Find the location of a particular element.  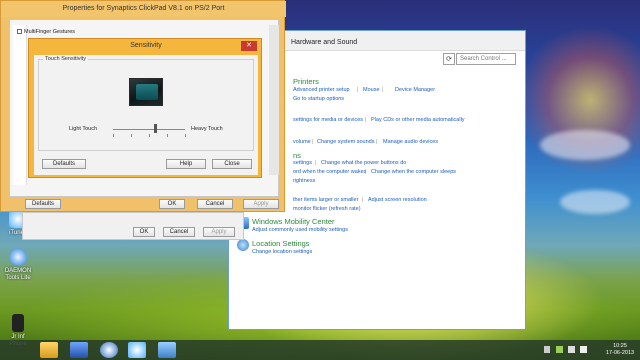

link-change-system-sounds: Change system sounds is located at coordinates (345, 142).